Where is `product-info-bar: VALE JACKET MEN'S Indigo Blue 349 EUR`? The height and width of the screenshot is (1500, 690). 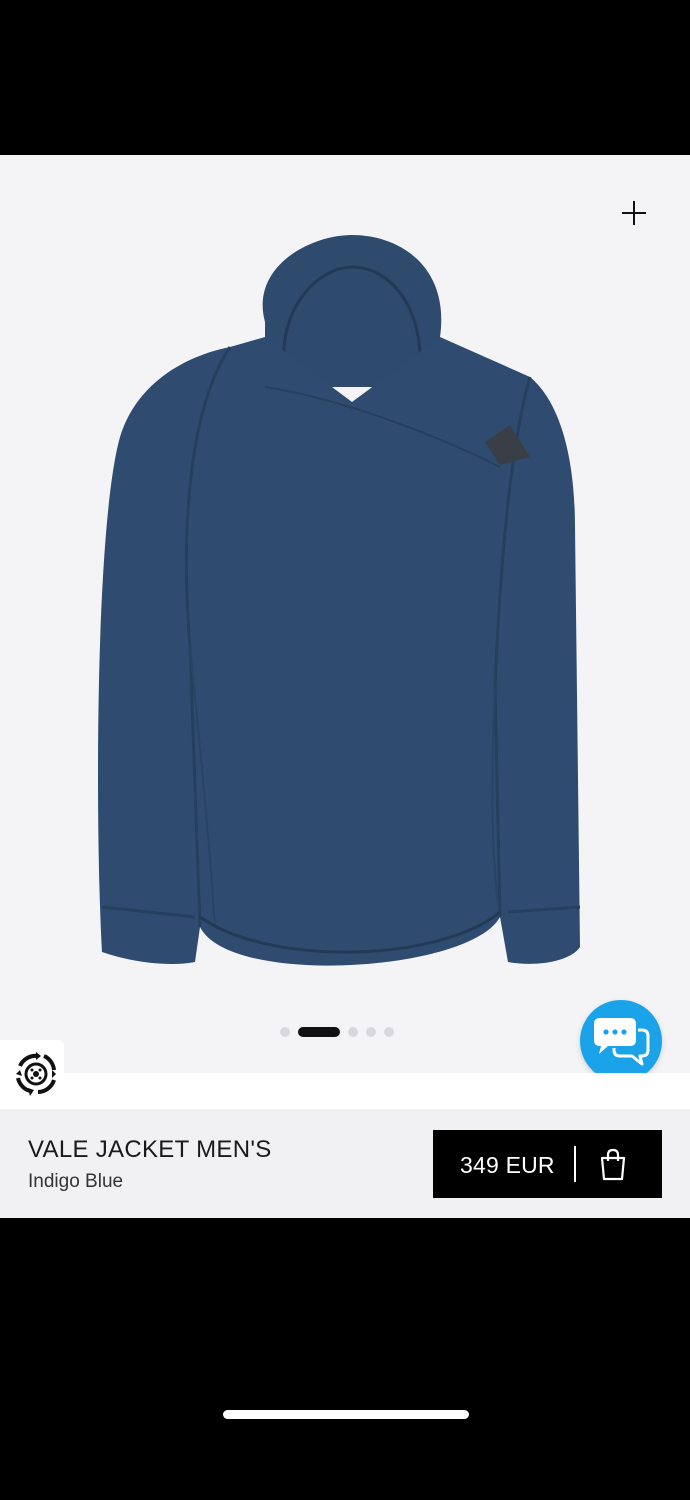 product-info-bar: VALE JACKET MEN'S Indigo Blue 349 EUR is located at coordinates (345, 1163).